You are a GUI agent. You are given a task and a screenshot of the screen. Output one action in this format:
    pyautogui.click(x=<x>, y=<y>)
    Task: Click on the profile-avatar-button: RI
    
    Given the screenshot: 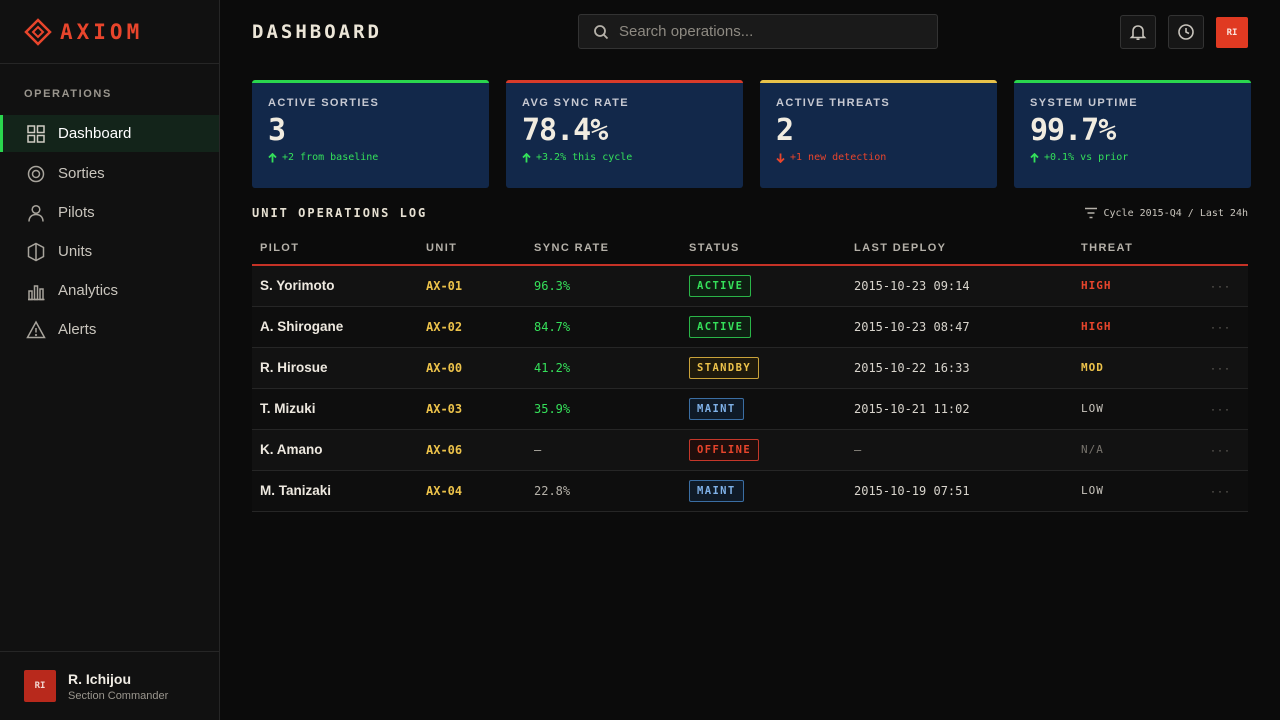 What is the action you would take?
    pyautogui.click(x=1232, y=32)
    